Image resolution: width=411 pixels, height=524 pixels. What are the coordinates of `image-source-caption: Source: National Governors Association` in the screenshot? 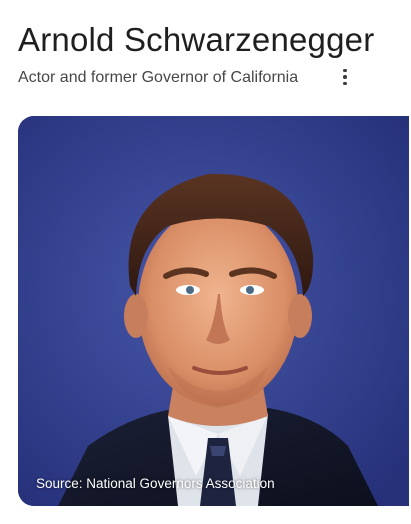 It's located at (155, 483).